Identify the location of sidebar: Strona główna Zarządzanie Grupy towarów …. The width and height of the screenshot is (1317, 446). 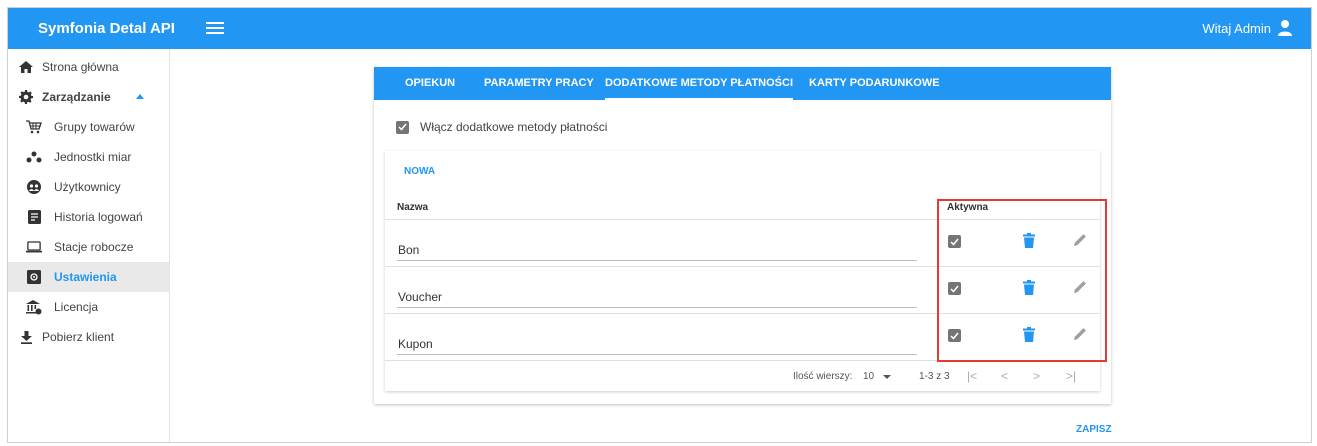
(89, 245).